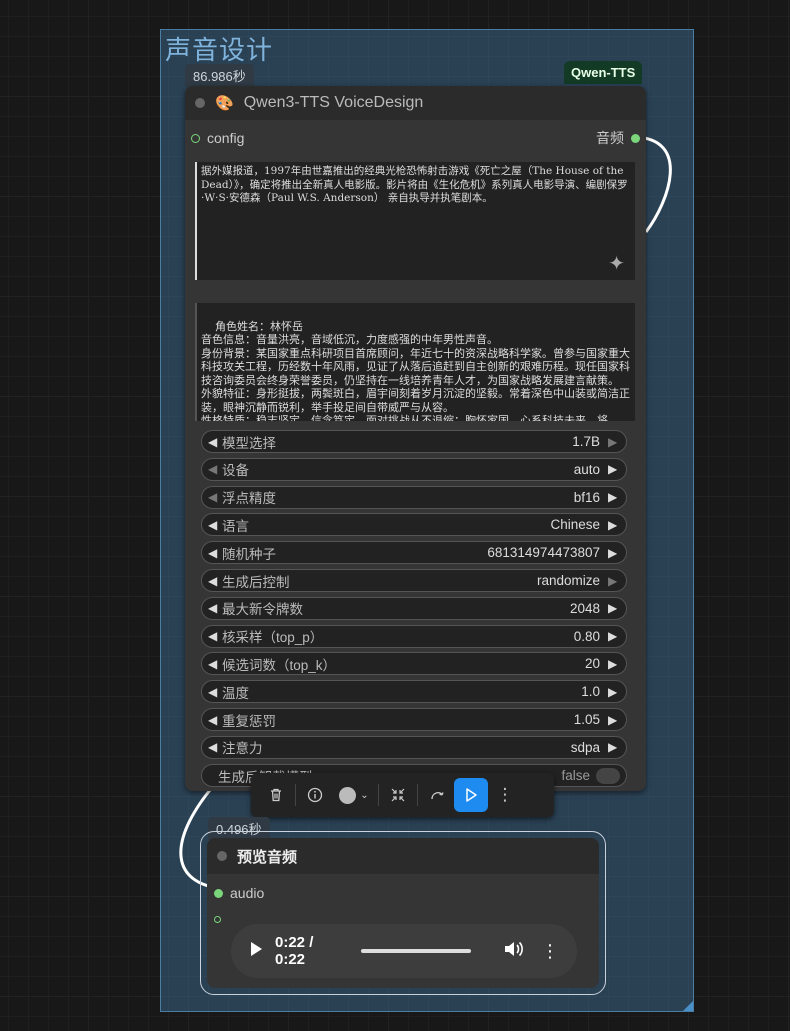 Image resolution: width=790 pixels, height=1031 pixels. Describe the element at coordinates (594, 691) in the screenshot. I see `widget-value: 1.0` at that location.